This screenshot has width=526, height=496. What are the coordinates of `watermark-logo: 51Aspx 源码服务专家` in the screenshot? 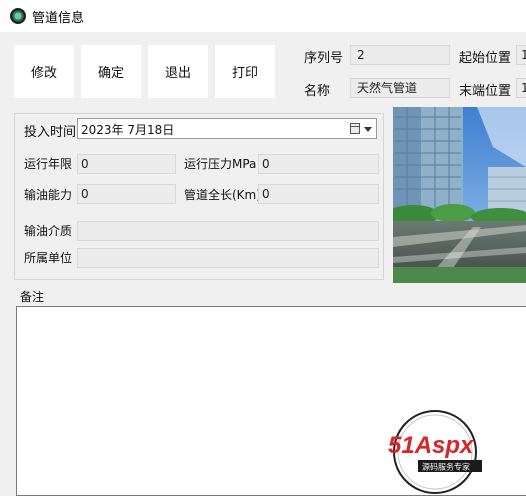 It's located at (435, 452).